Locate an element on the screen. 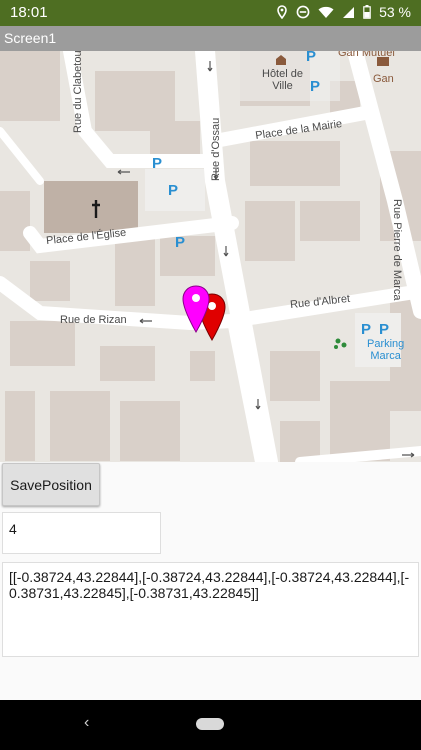 This screenshot has width=421, height=750. signal-icon is located at coordinates (349, 12).